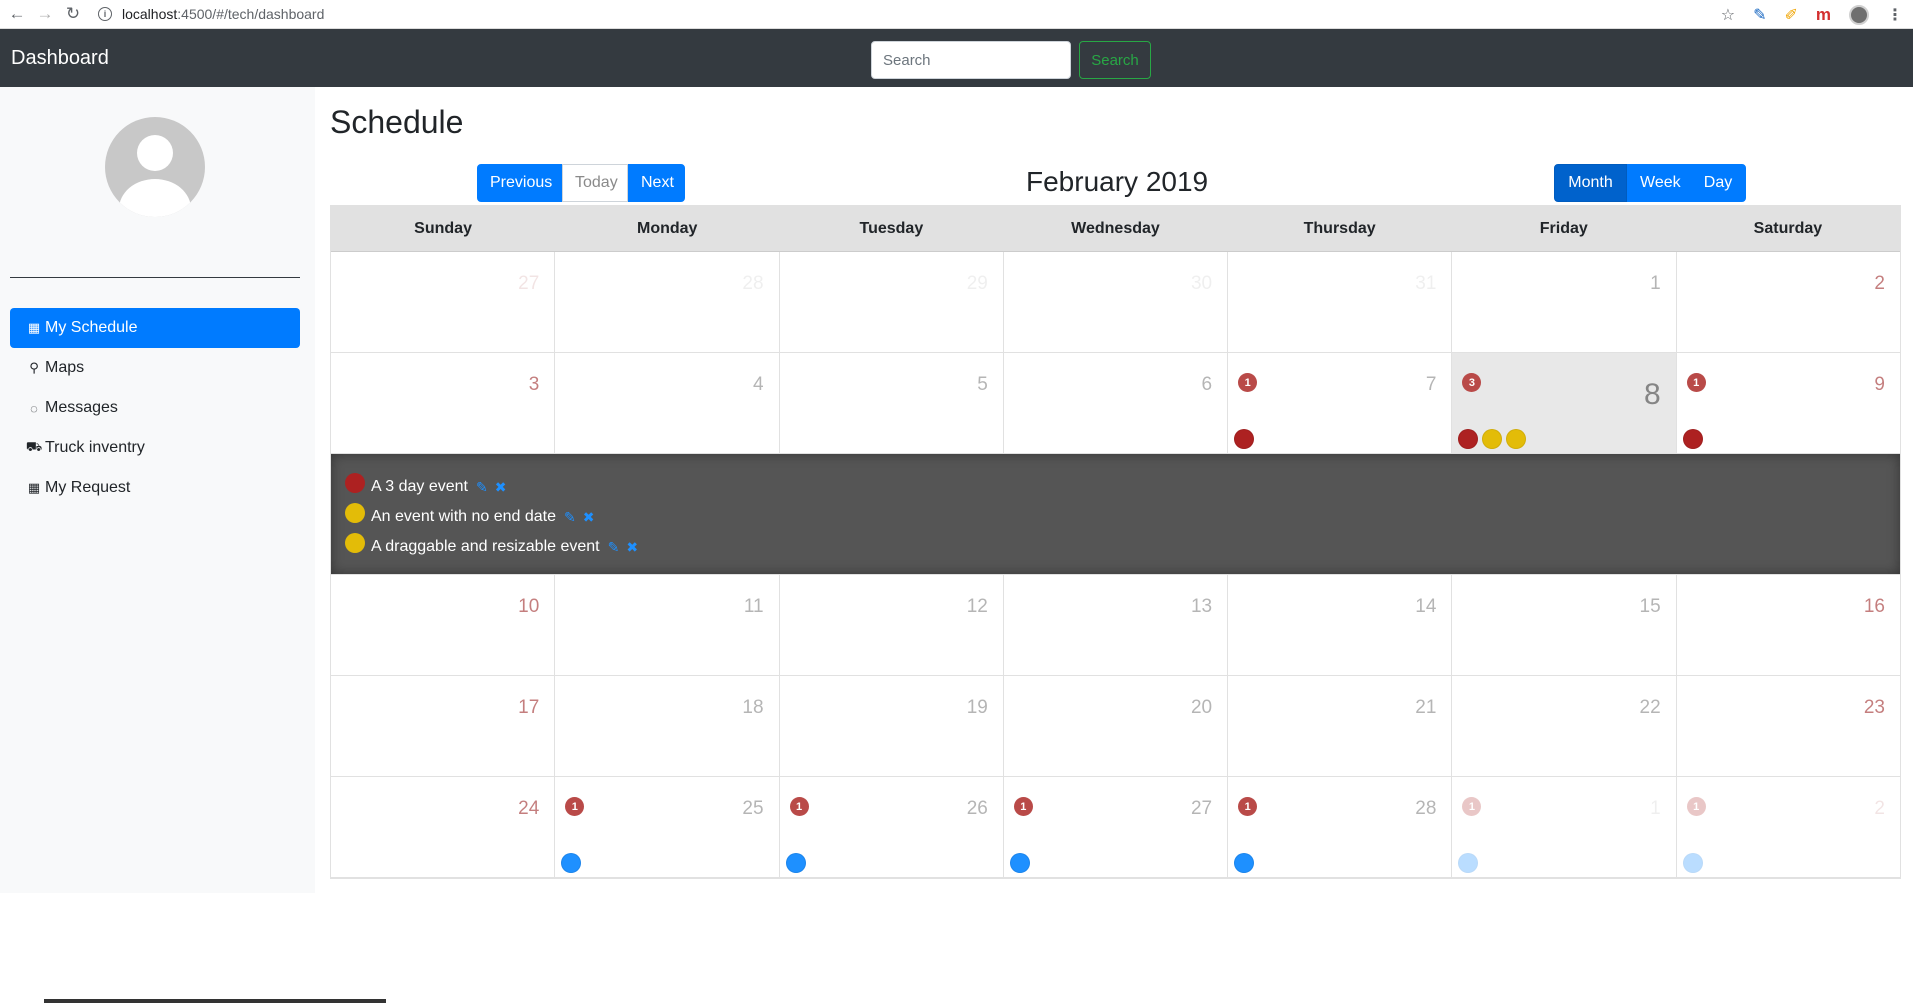  I want to click on address-bar: i localhost:4500/#/tech/dashboard, so click(211, 14).